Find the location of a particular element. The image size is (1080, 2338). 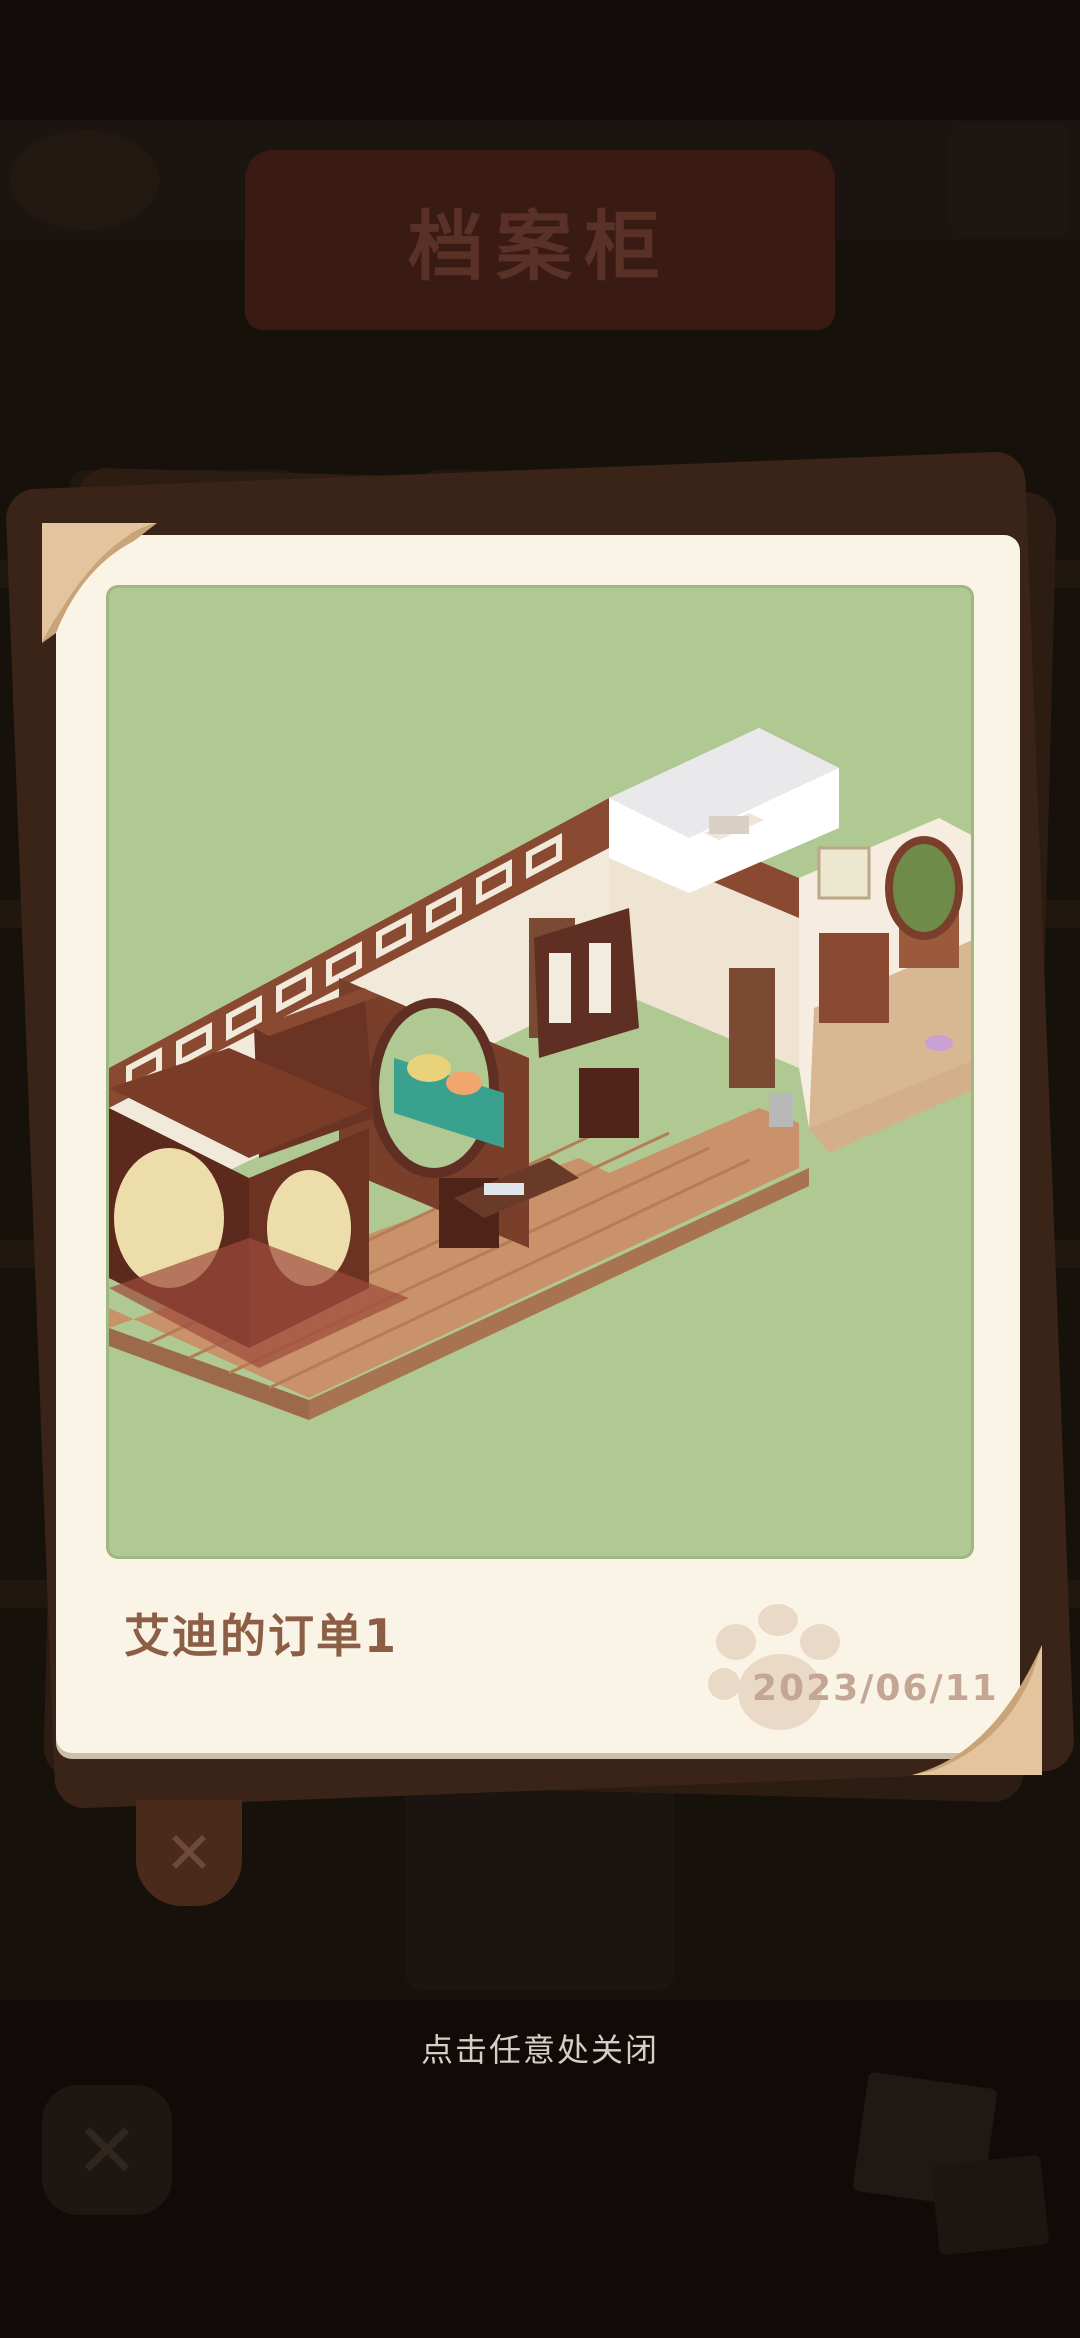

photo-corner-bottom-right is located at coordinates (977, 1710).